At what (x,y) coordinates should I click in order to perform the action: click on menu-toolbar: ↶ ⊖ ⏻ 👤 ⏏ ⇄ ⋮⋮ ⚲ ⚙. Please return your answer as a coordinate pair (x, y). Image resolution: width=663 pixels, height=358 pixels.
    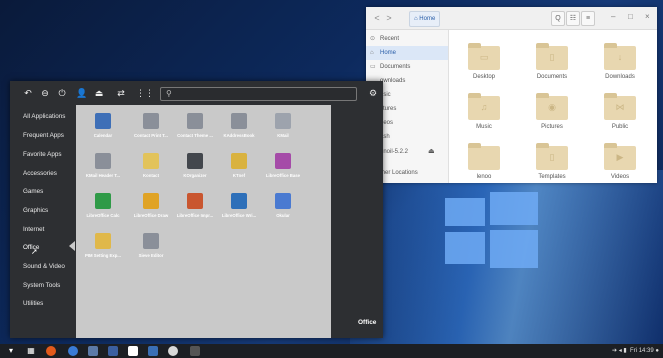
    Looking at the image, I should click on (196, 93).